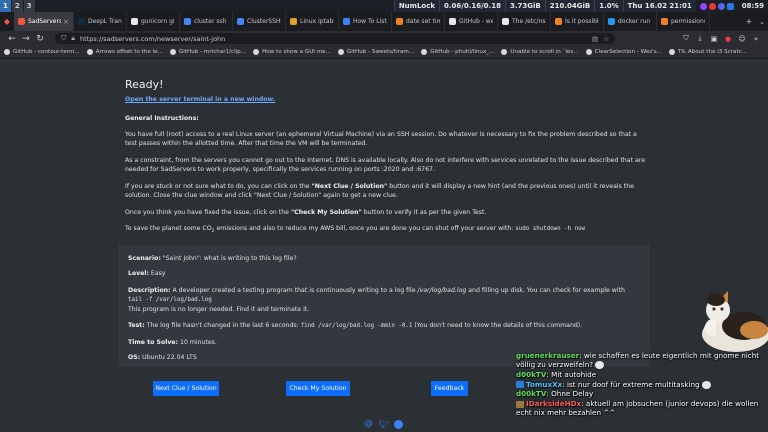 This screenshot has width=768, height=432. What do you see at coordinates (449, 388) in the screenshot?
I see `feedback-button: Feedback` at bounding box center [449, 388].